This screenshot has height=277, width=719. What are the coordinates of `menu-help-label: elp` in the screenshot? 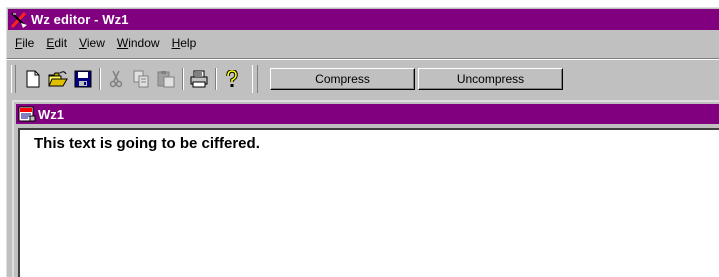 It's located at (188, 43).